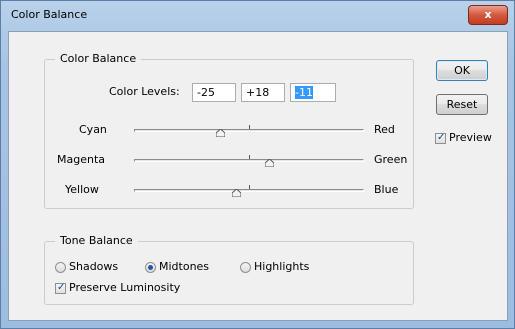 The width and height of the screenshot is (515, 329). What do you see at coordinates (93, 129) in the screenshot?
I see `cyan-label: Cyan` at bounding box center [93, 129].